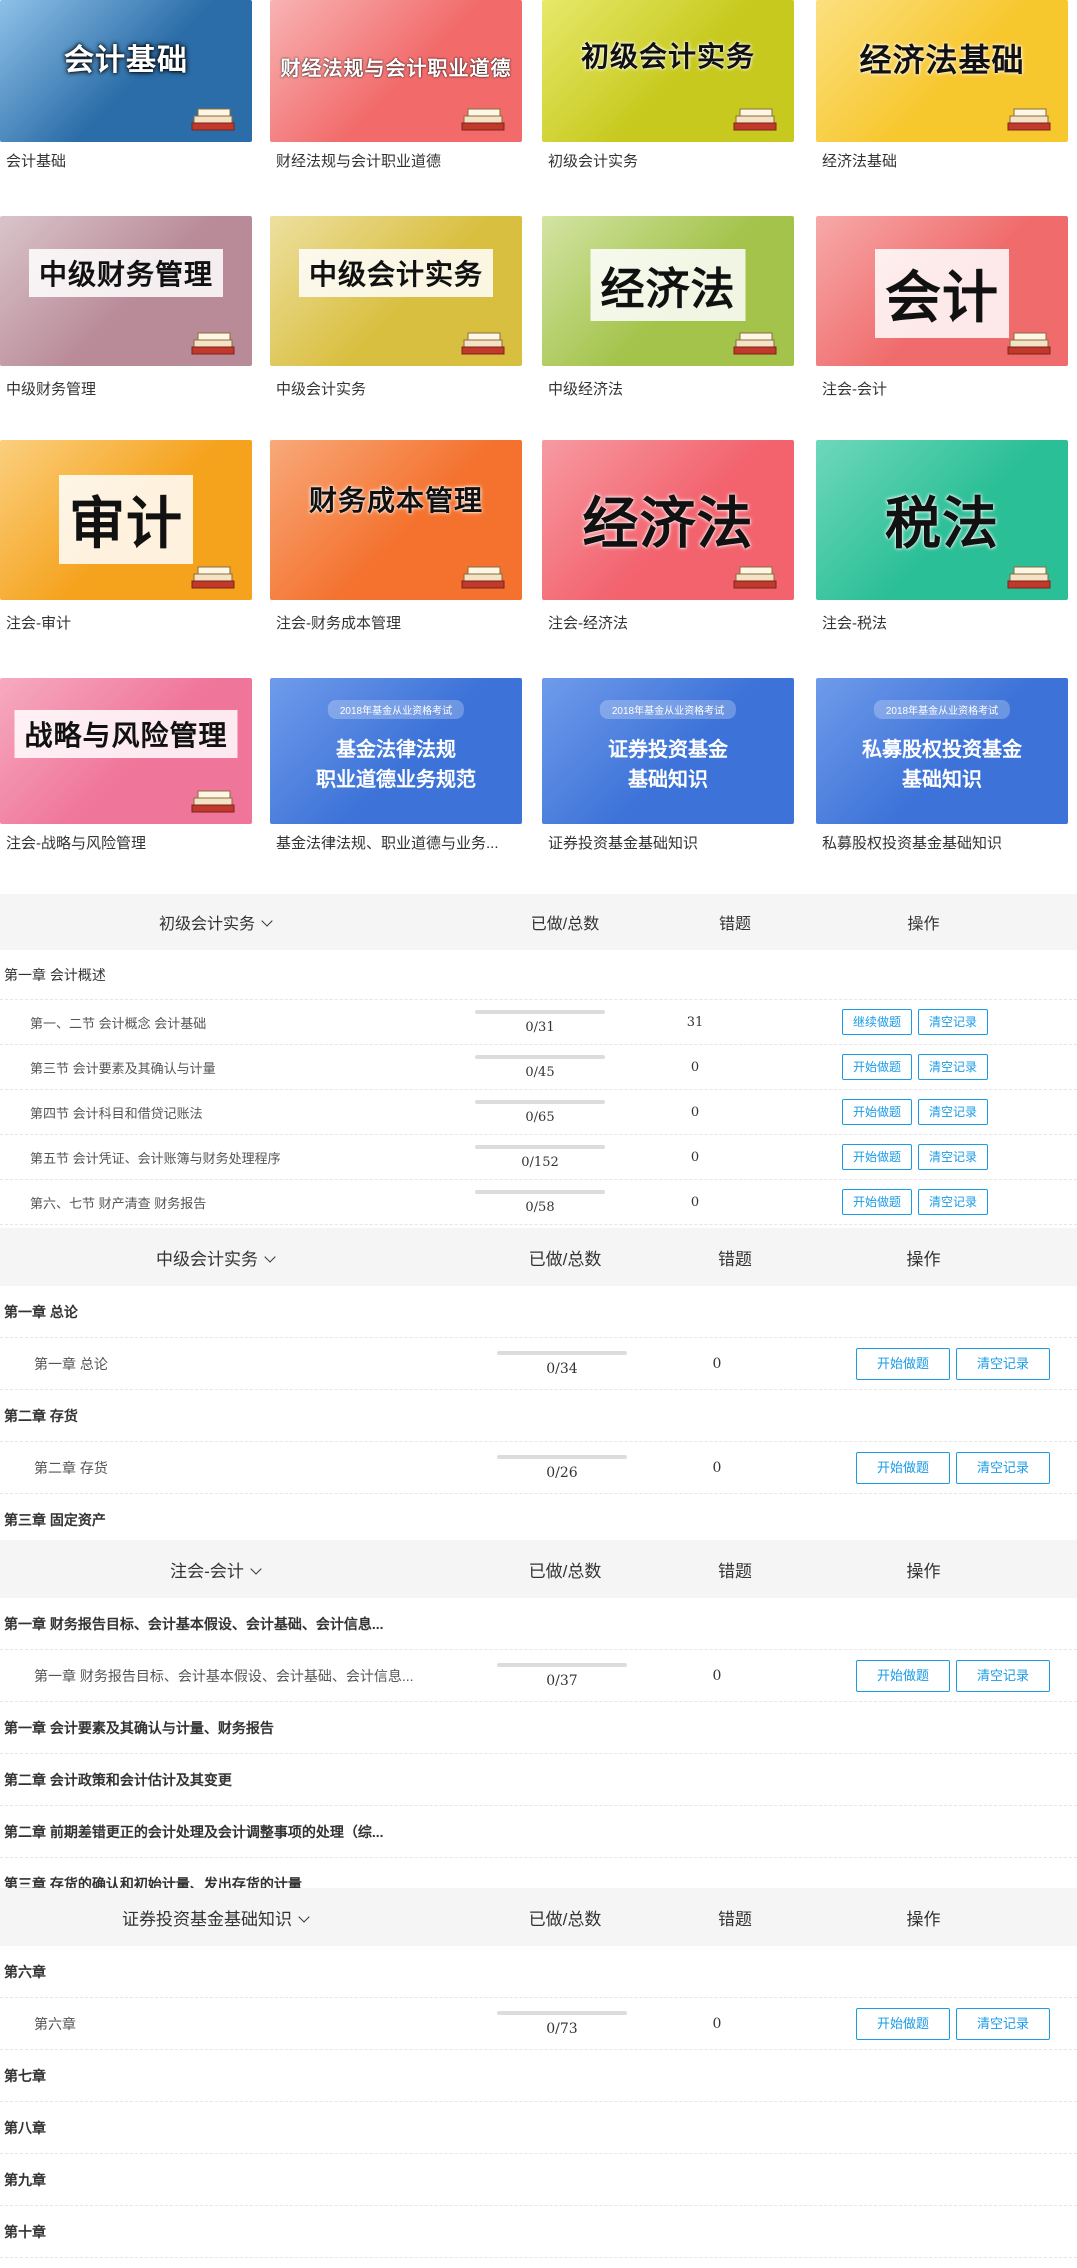 This screenshot has width=1077, height=2268. I want to click on column-header-done: 已做/总数, so click(565, 924).